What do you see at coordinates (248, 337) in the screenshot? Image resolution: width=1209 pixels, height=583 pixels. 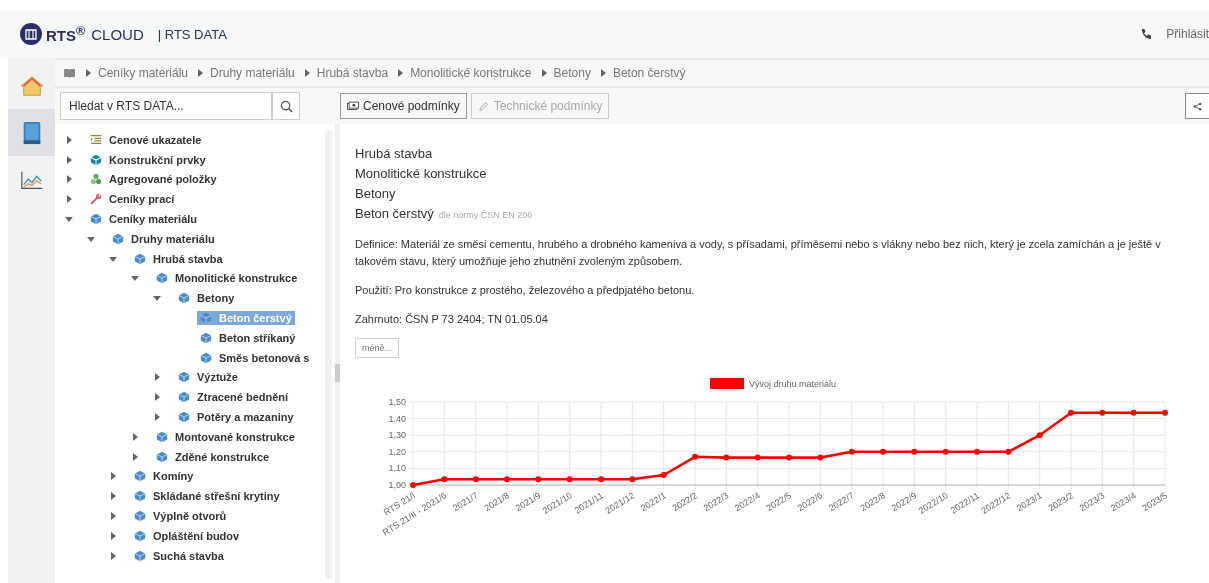 I see `tree-item: Beton stříkaný` at bounding box center [248, 337].